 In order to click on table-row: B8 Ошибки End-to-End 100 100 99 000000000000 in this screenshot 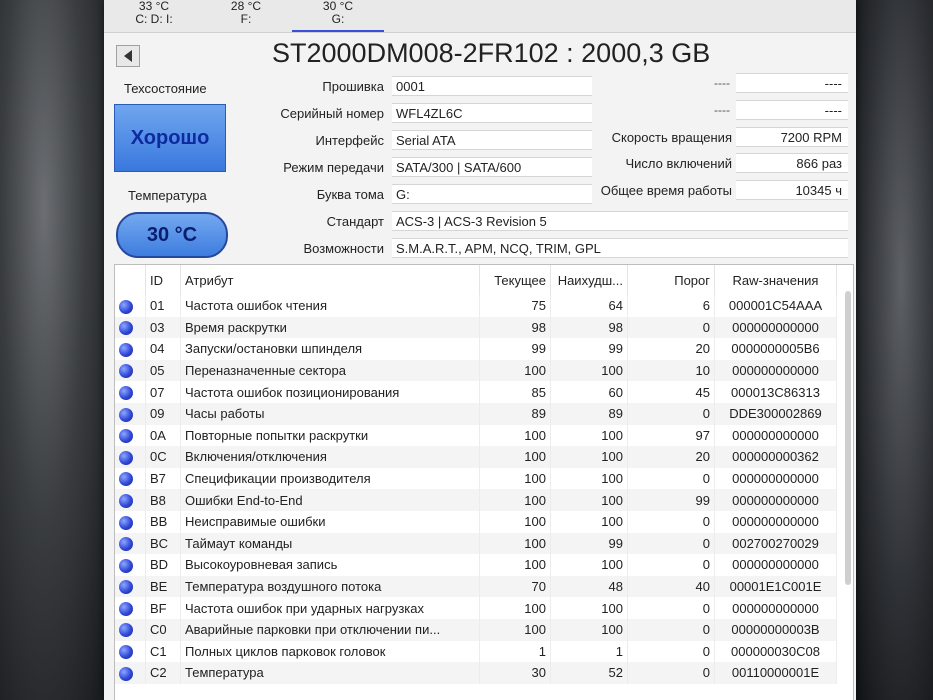, I will do `click(476, 500)`.